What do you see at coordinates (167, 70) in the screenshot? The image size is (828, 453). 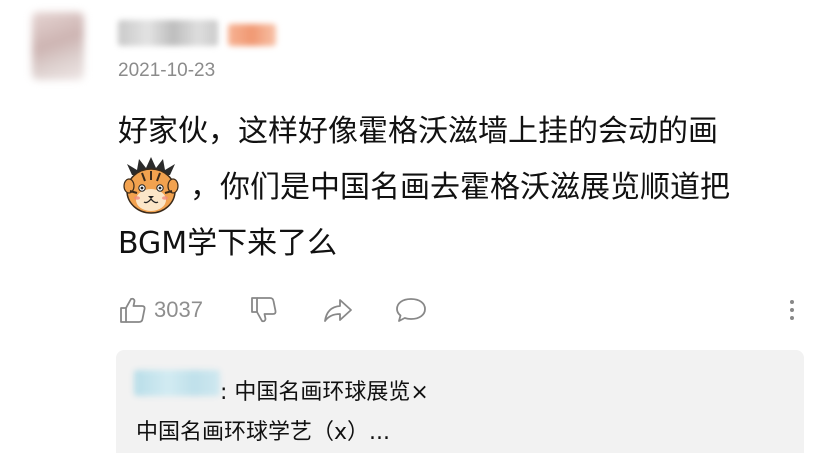 I see `comment-date: 2021-10-23` at bounding box center [167, 70].